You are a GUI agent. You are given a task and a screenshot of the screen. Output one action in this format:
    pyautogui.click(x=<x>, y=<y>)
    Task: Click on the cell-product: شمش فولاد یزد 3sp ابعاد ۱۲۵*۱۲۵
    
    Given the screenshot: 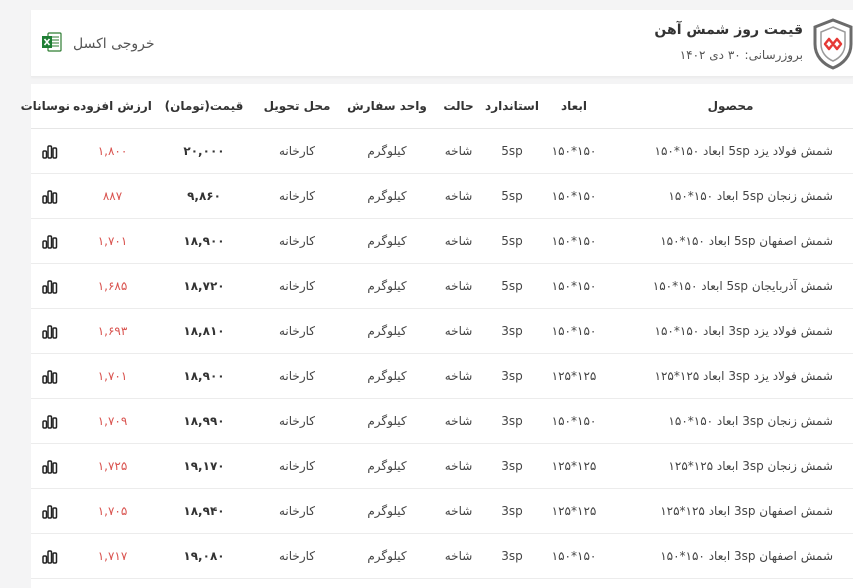 What is the action you would take?
    pyautogui.click(x=730, y=376)
    